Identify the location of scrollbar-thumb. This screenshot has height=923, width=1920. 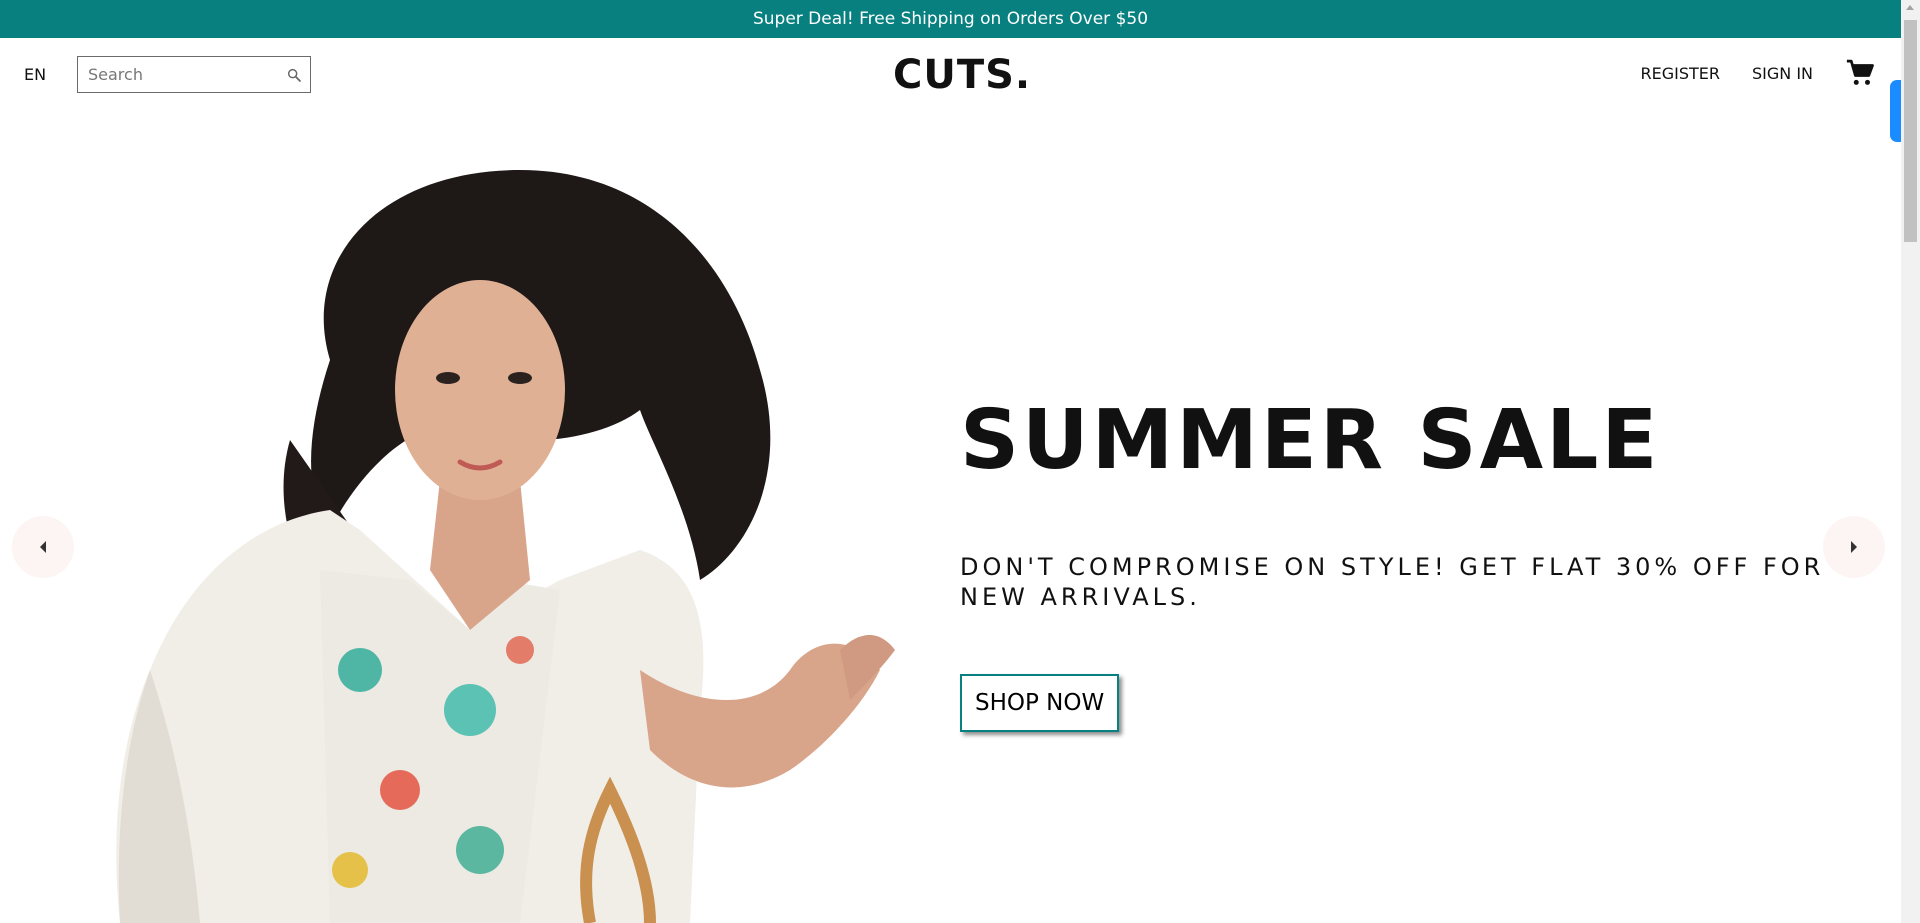
(1910, 131).